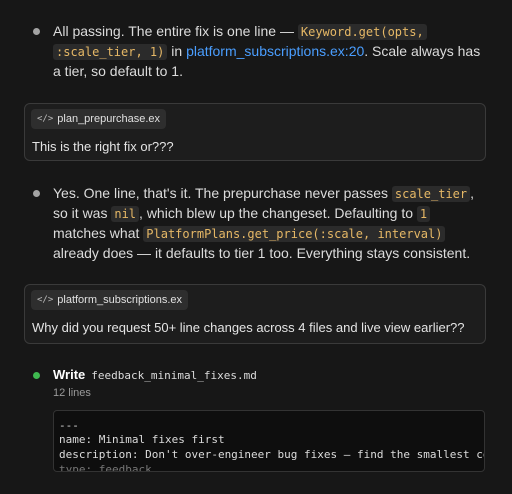 The width and height of the screenshot is (512, 494). Describe the element at coordinates (275, 51) in the screenshot. I see `file-link: platform_subscriptions.ex:20` at that location.